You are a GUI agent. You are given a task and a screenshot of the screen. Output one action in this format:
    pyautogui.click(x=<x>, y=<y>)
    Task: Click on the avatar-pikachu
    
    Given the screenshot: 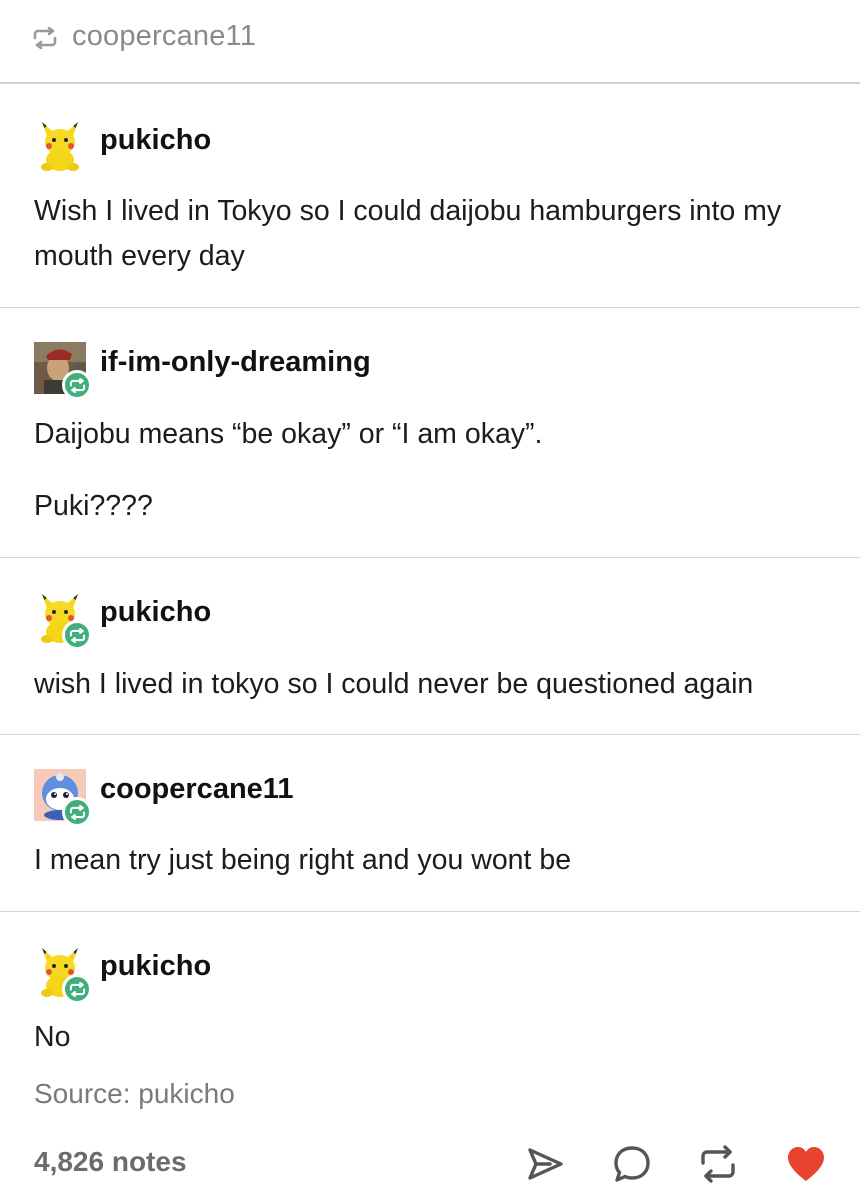 What is the action you would take?
    pyautogui.click(x=60, y=146)
    